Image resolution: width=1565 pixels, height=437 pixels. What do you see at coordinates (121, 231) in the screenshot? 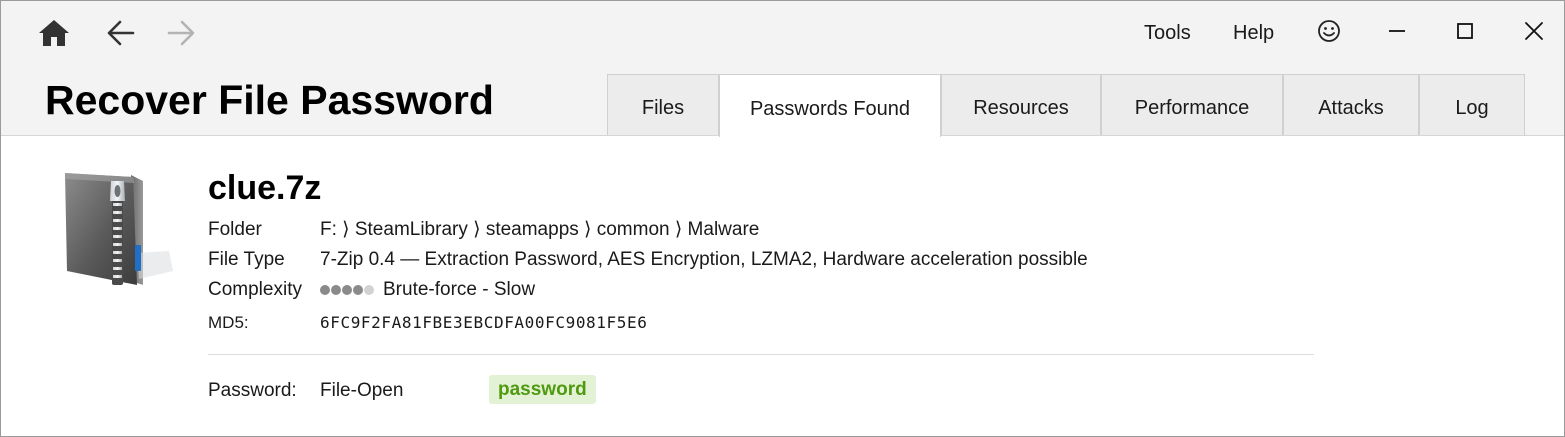
I see `zip-archive-icon` at bounding box center [121, 231].